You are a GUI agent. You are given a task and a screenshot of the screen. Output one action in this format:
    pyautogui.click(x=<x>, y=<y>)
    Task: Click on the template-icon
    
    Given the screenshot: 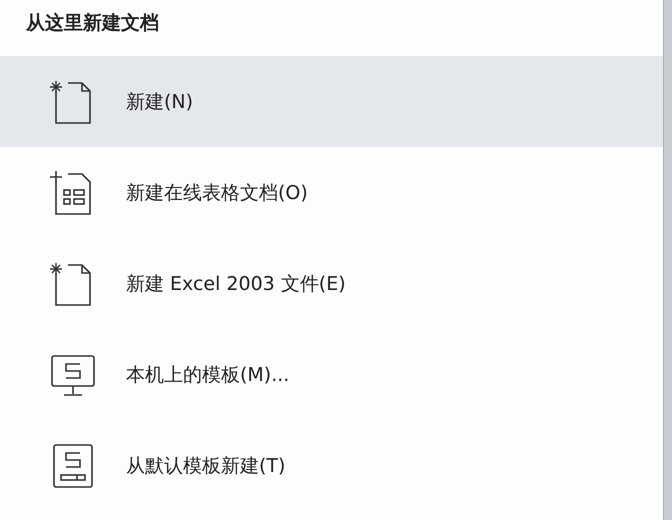 What is the action you would take?
    pyautogui.click(x=73, y=465)
    